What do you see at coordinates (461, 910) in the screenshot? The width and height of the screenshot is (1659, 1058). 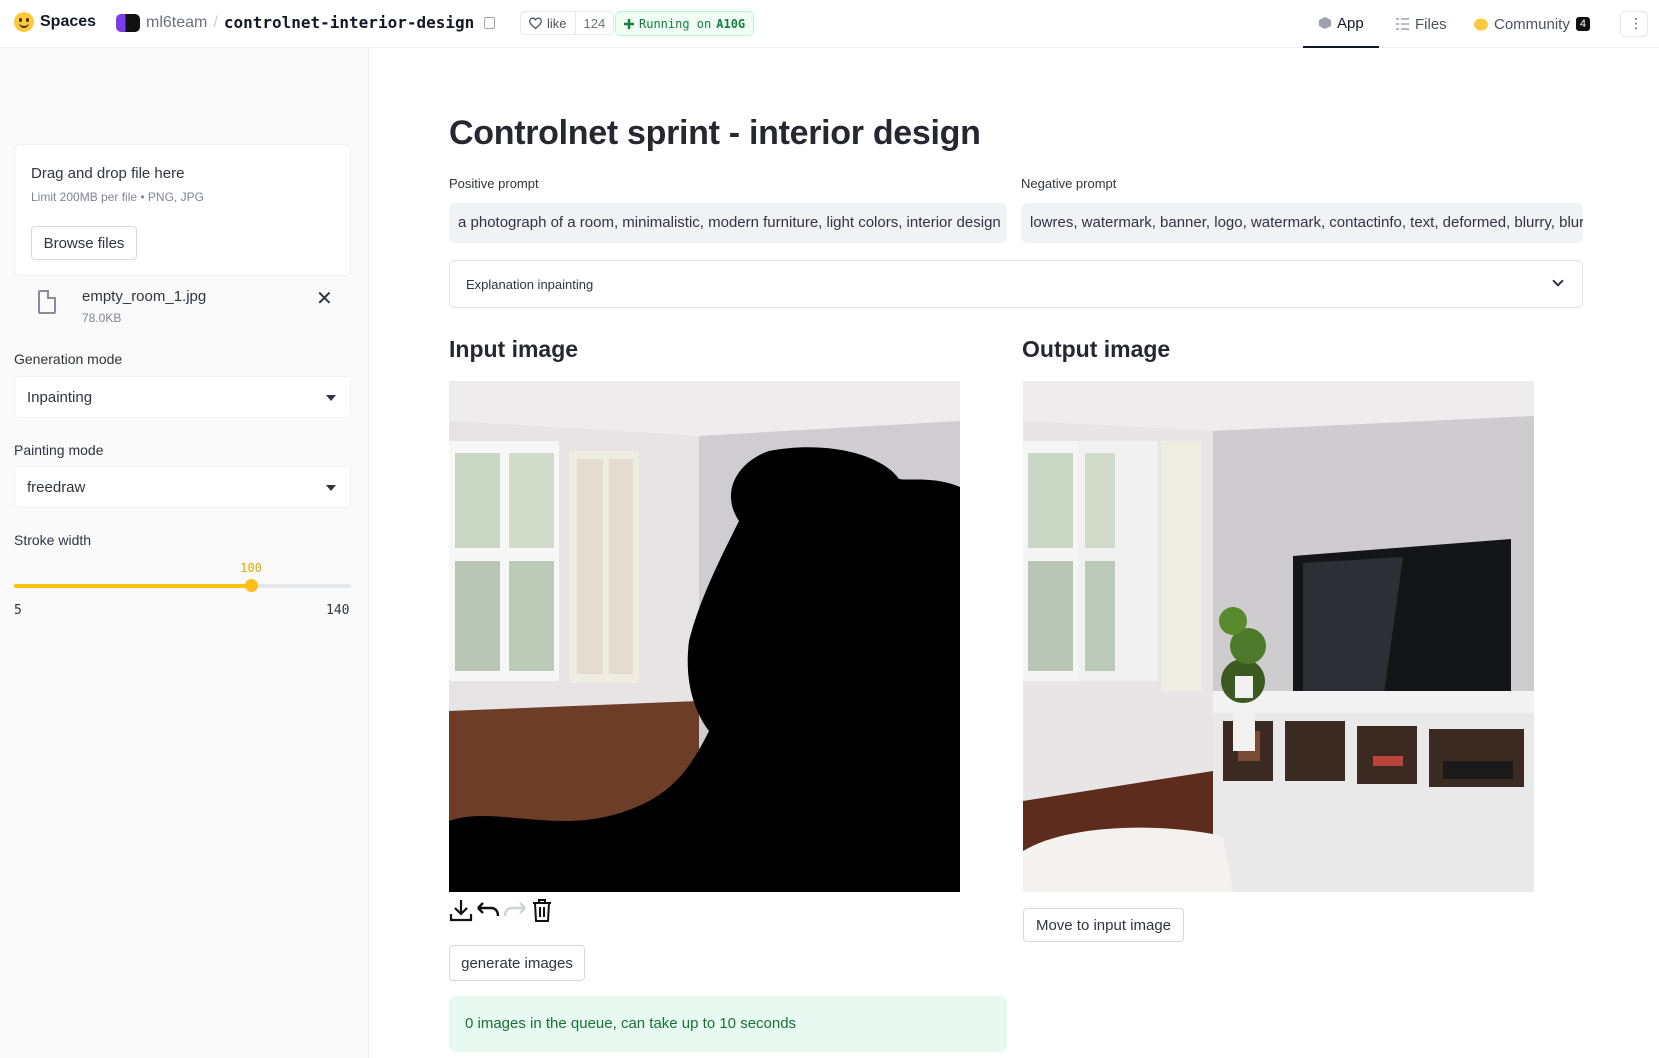 I see `download-icon` at bounding box center [461, 910].